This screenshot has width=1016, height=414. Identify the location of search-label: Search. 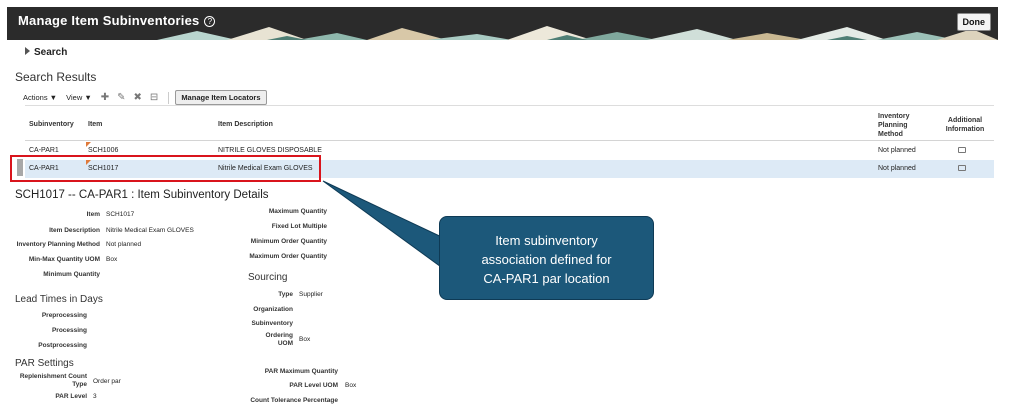
(51, 52).